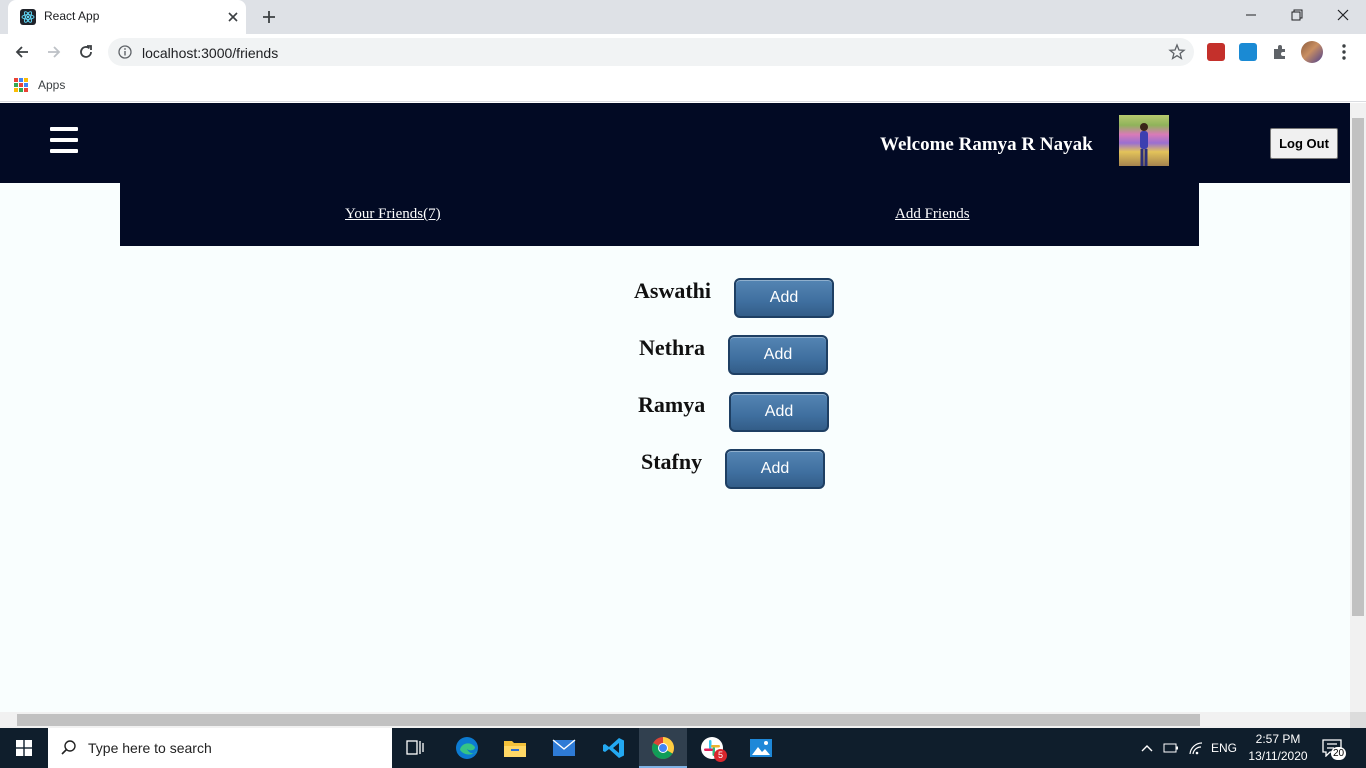 This screenshot has width=1366, height=768. What do you see at coordinates (54, 52) in the screenshot?
I see `forward-arrow-icon` at bounding box center [54, 52].